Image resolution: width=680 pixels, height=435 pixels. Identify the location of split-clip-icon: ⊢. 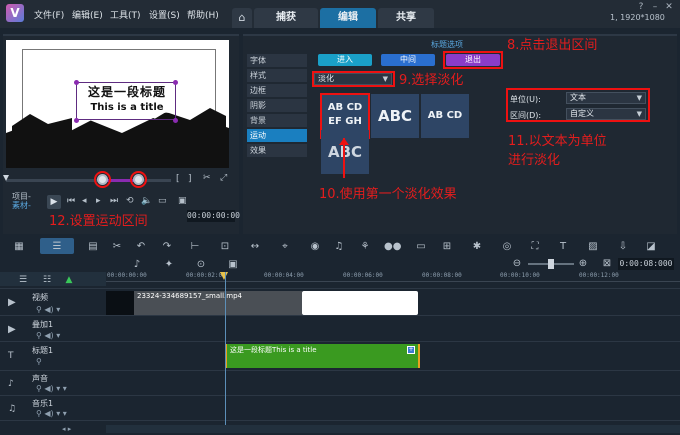
(195, 247).